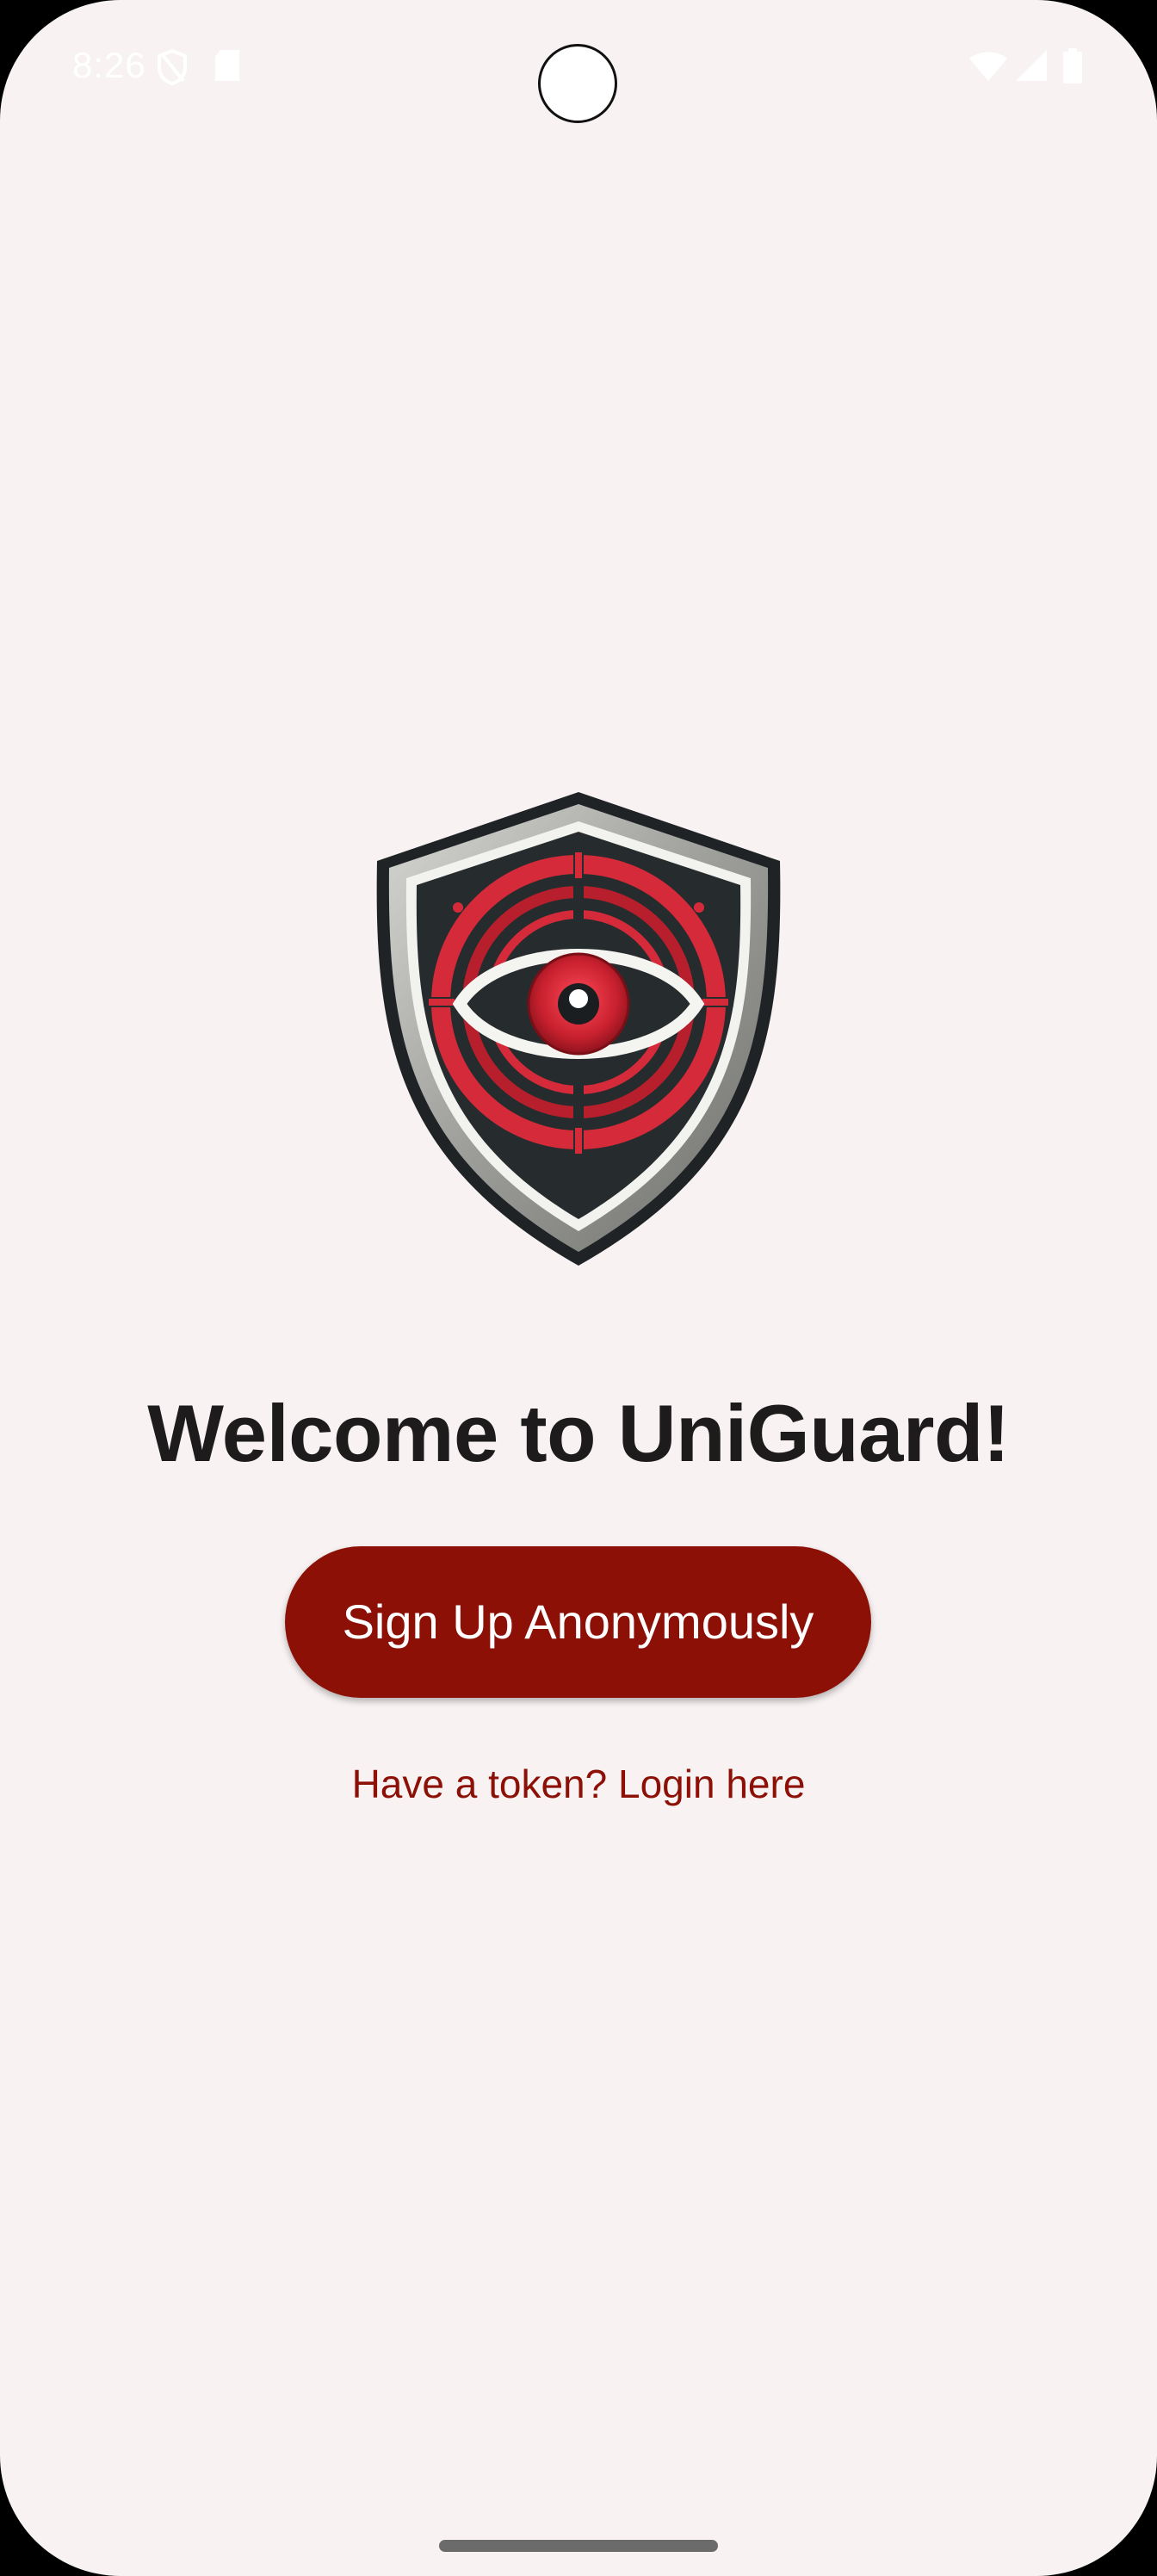  What do you see at coordinates (579, 1433) in the screenshot?
I see `welcome-title: Welcome to UniGuard!` at bounding box center [579, 1433].